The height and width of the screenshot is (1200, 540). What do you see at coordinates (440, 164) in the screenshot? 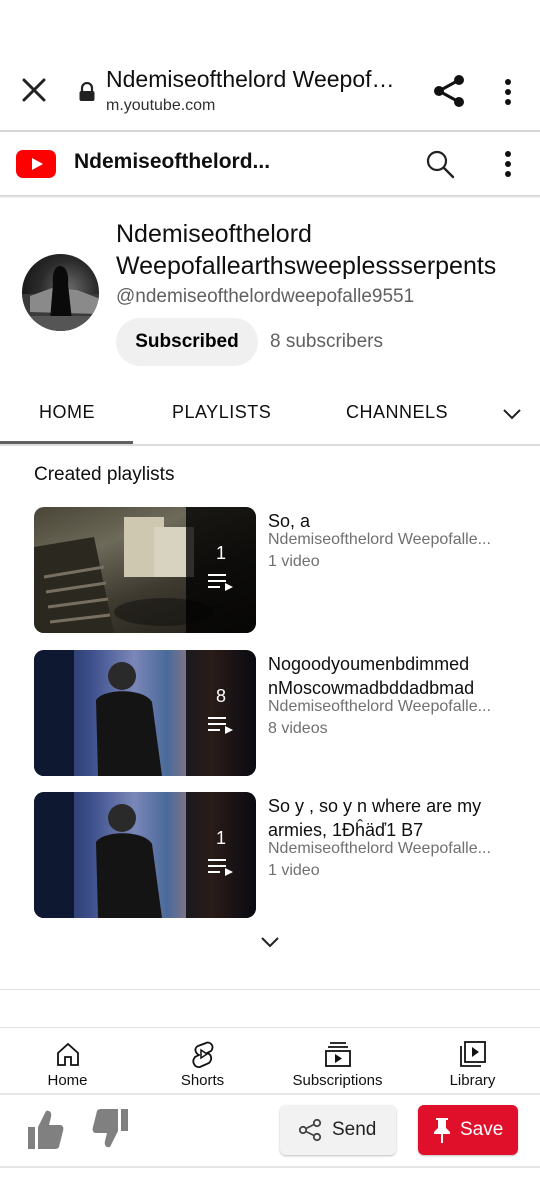
I see `search-icon` at bounding box center [440, 164].